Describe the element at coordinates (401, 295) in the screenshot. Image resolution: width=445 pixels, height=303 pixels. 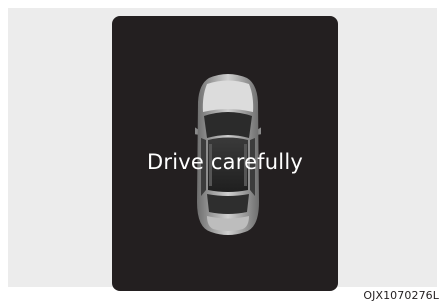
I see `figure-code: OJX1070276L` at that location.